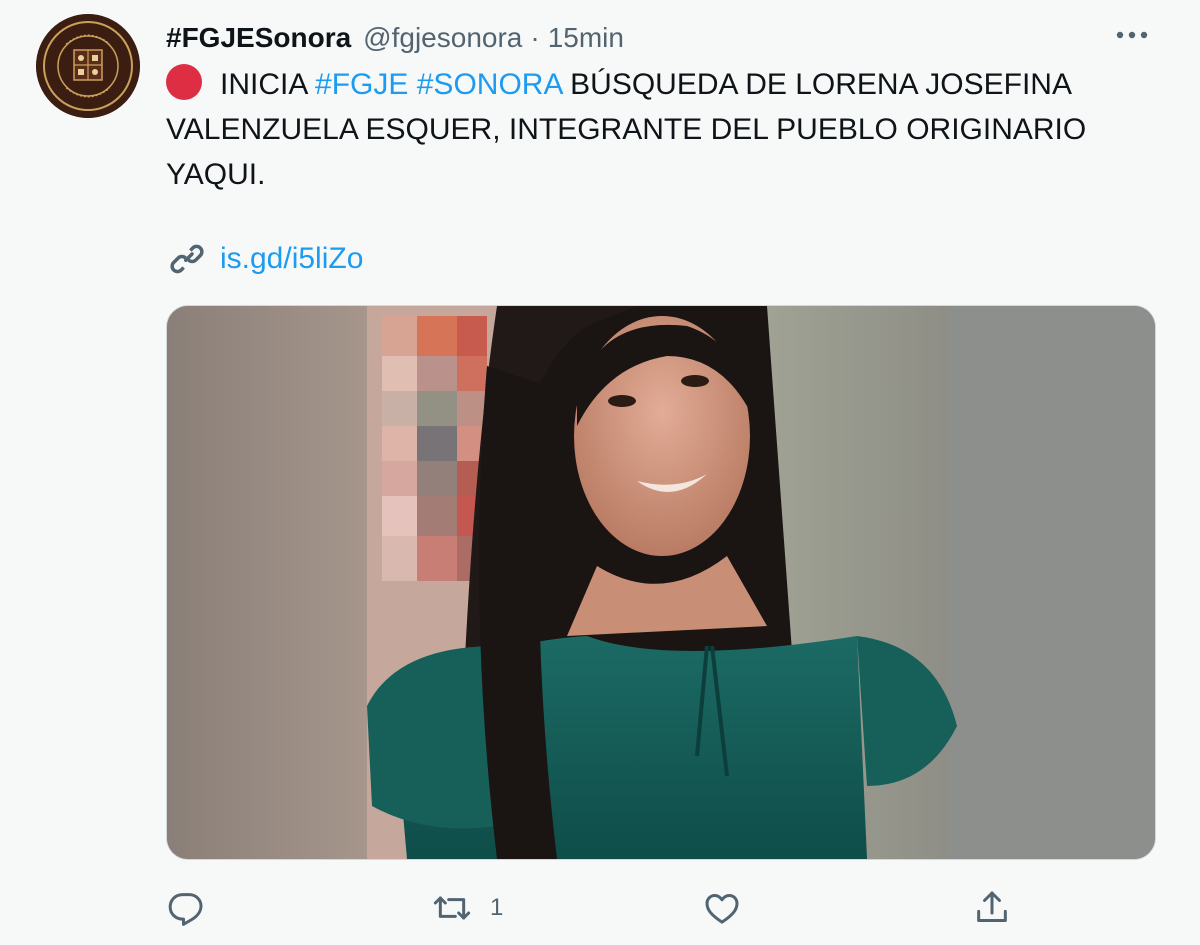 This screenshot has width=1200, height=945. I want to click on like-button, so click(731, 908).